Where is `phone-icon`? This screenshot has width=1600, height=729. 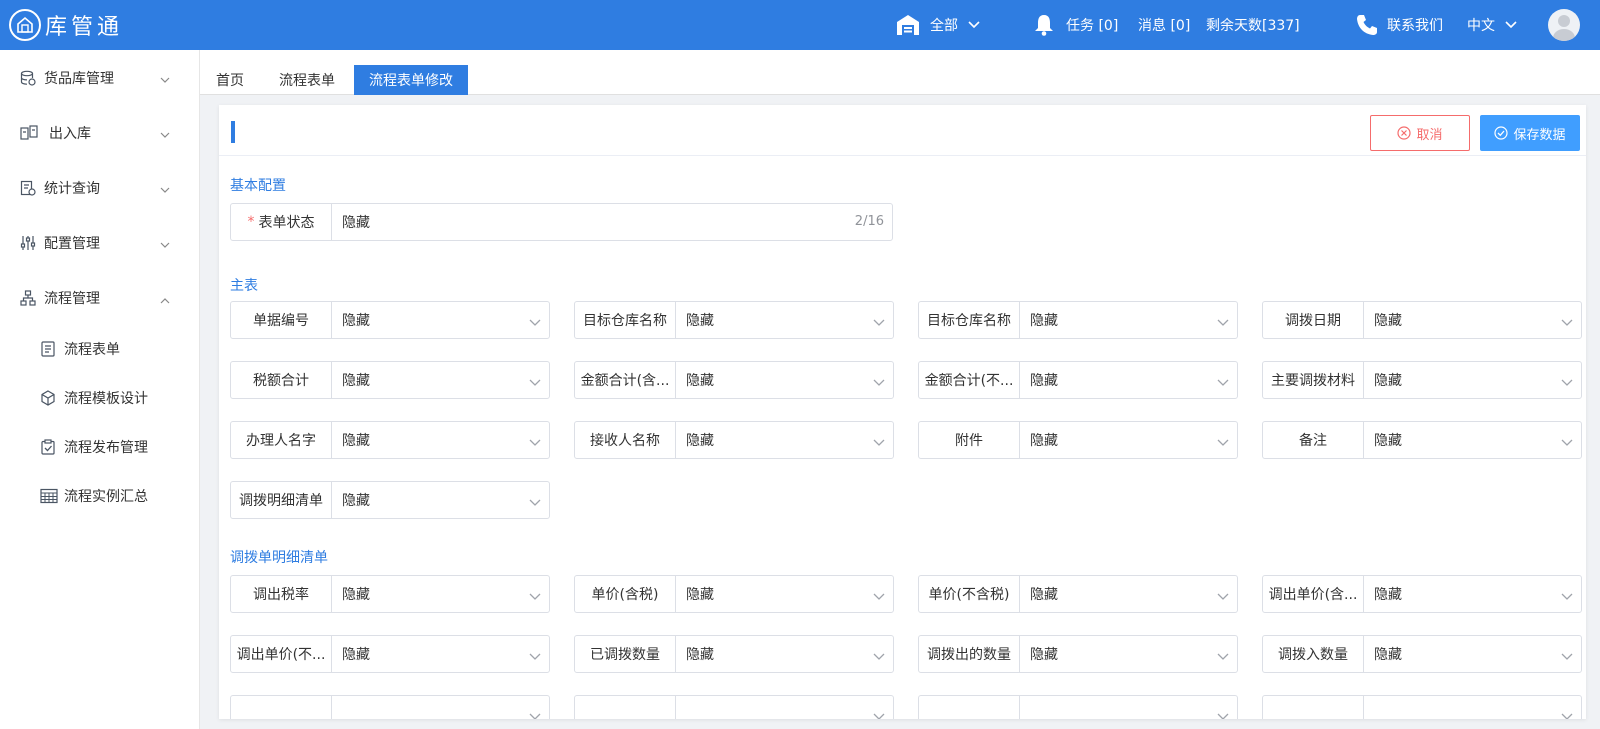 phone-icon is located at coordinates (1367, 25).